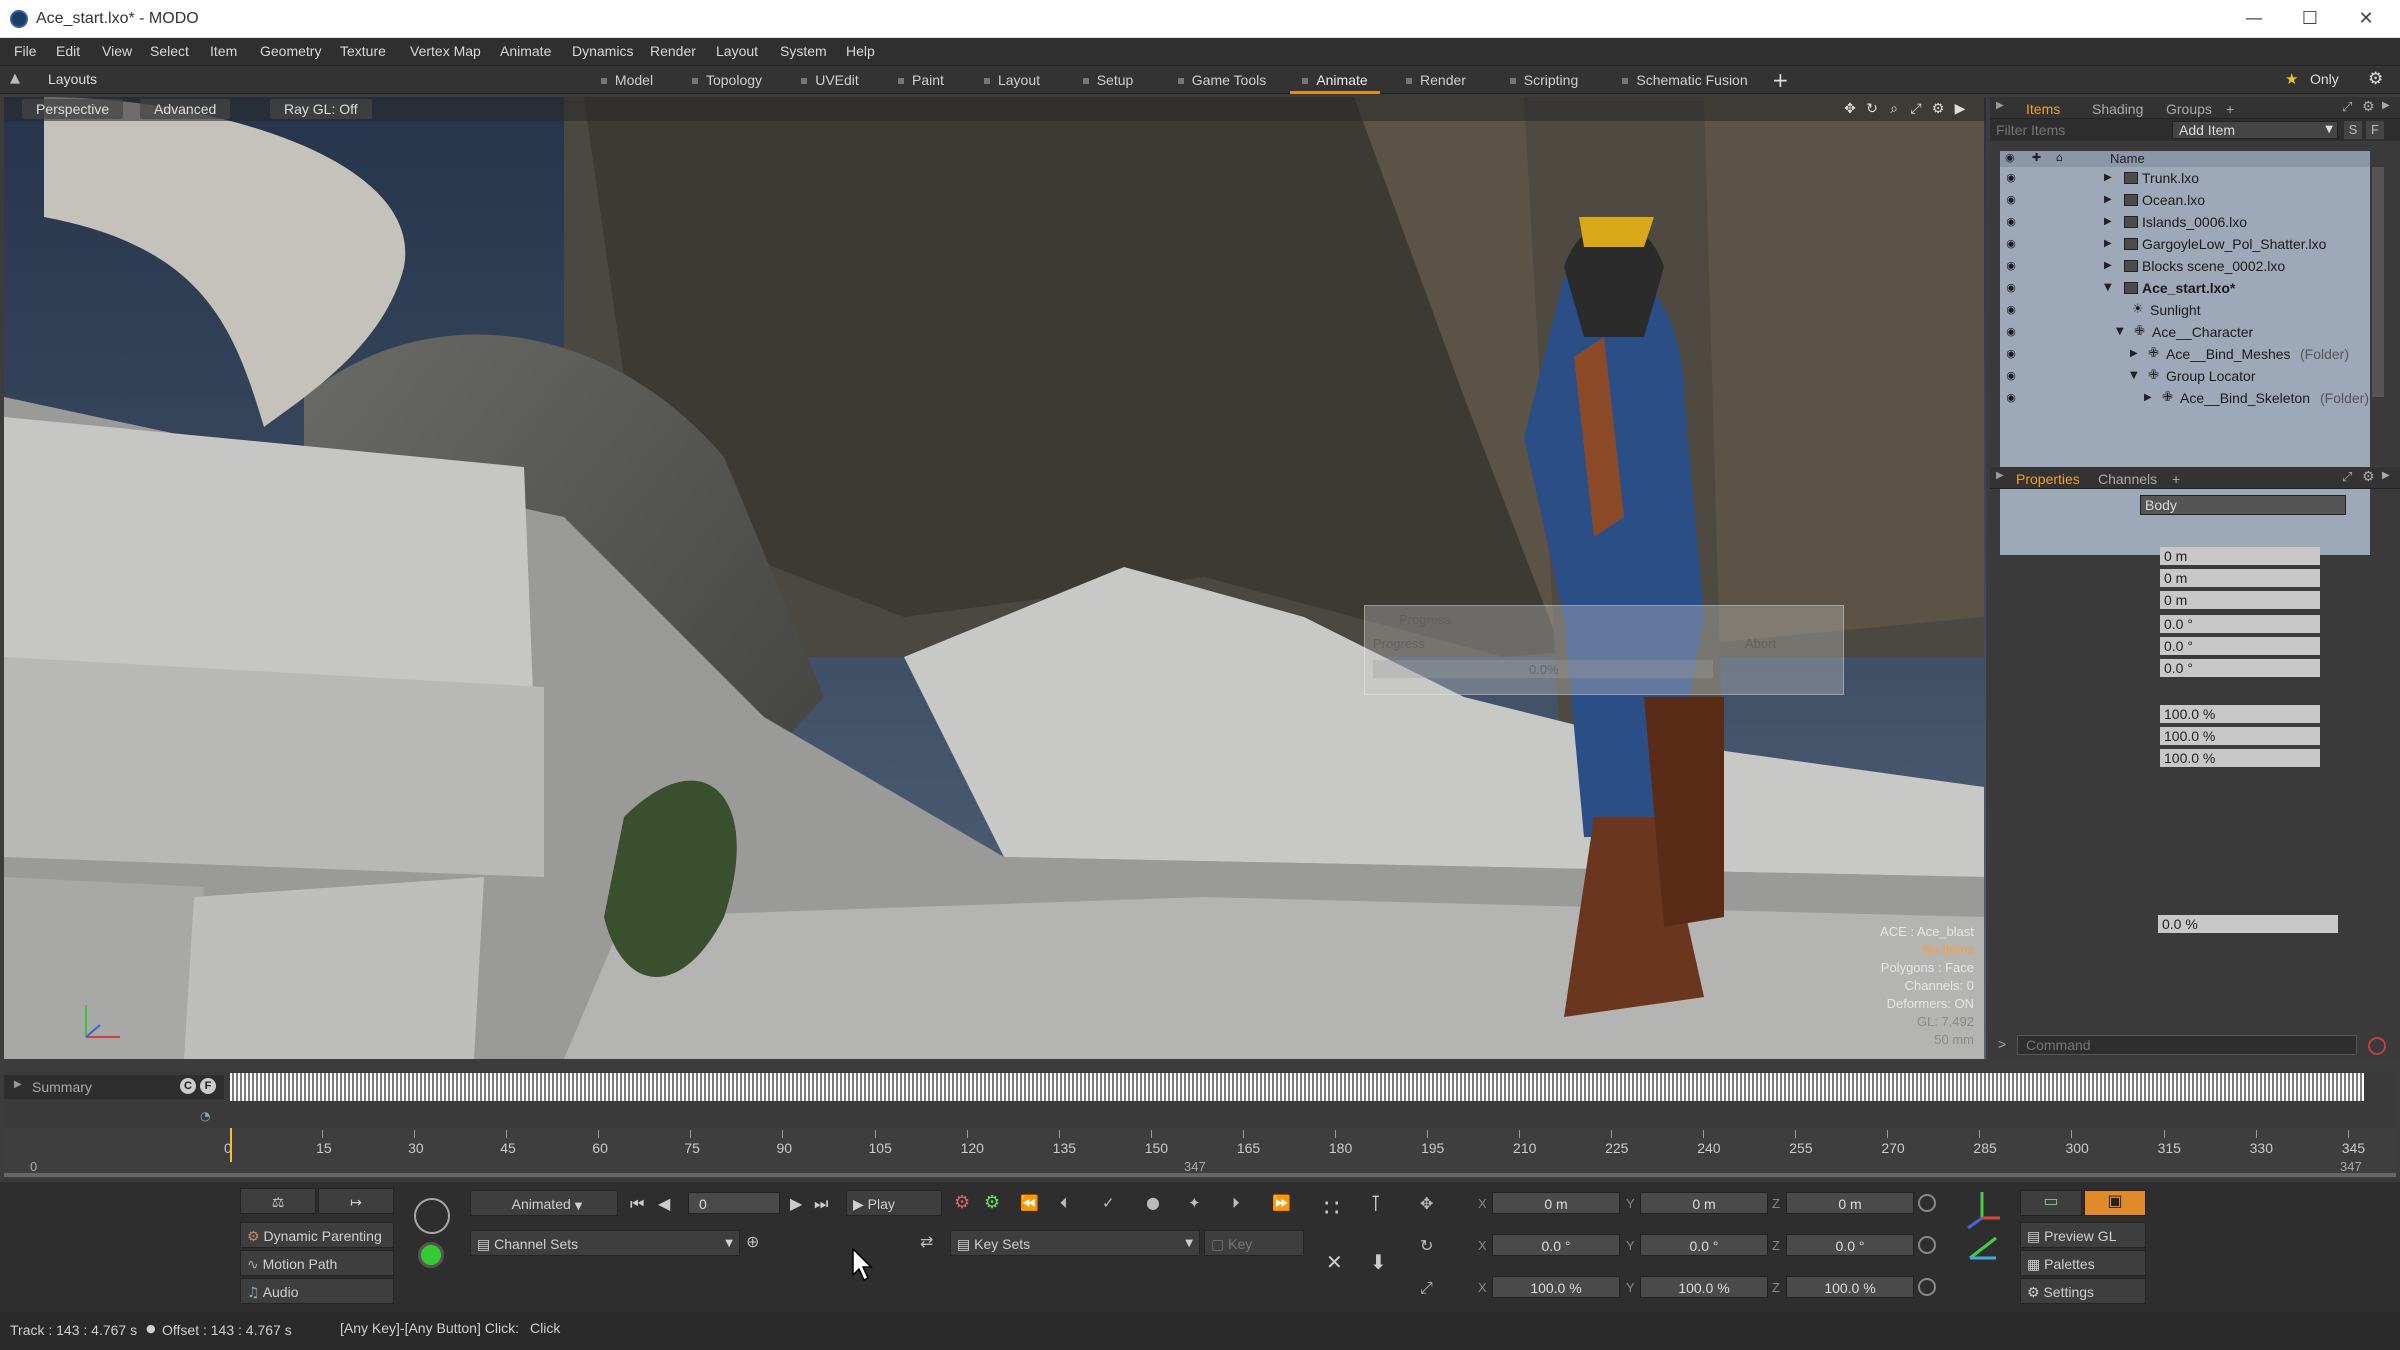 The width and height of the screenshot is (2400, 1350). Describe the element at coordinates (2185, 244) in the screenshot. I see `item-row: ◉ ▶ GargoyleLow_Pol_Shatter.lxo` at that location.